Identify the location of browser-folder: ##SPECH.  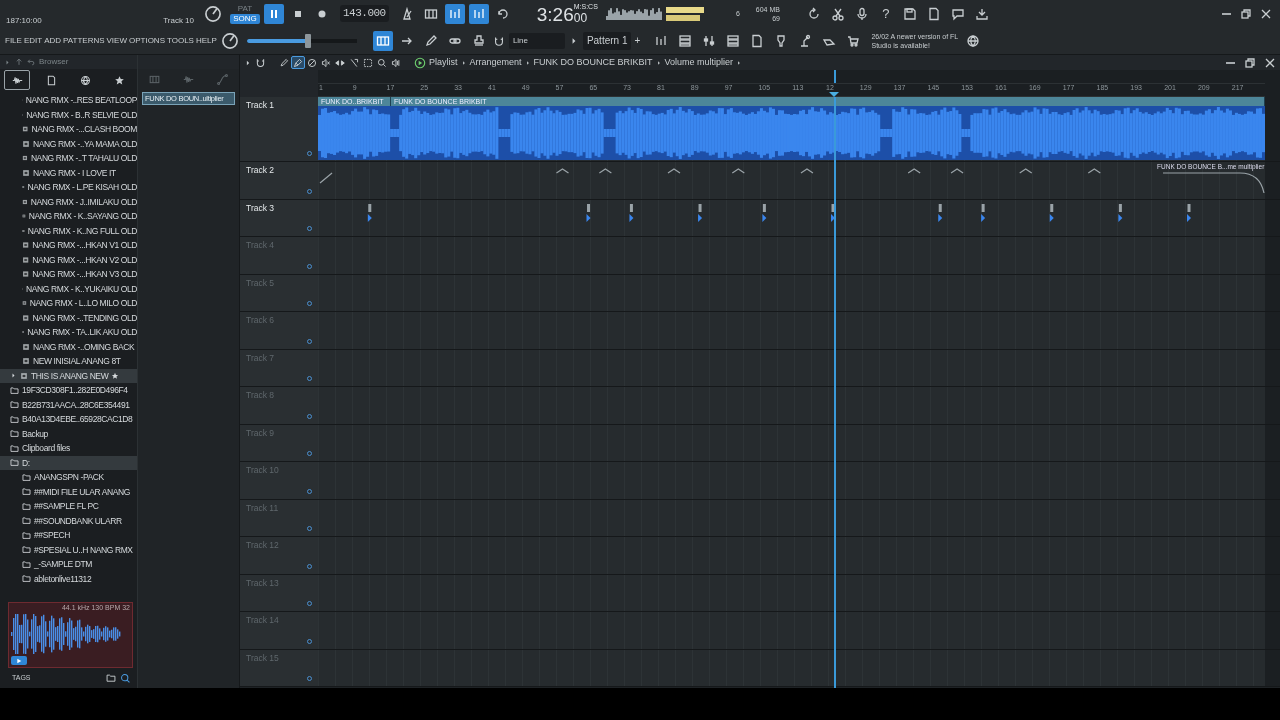
(68, 535).